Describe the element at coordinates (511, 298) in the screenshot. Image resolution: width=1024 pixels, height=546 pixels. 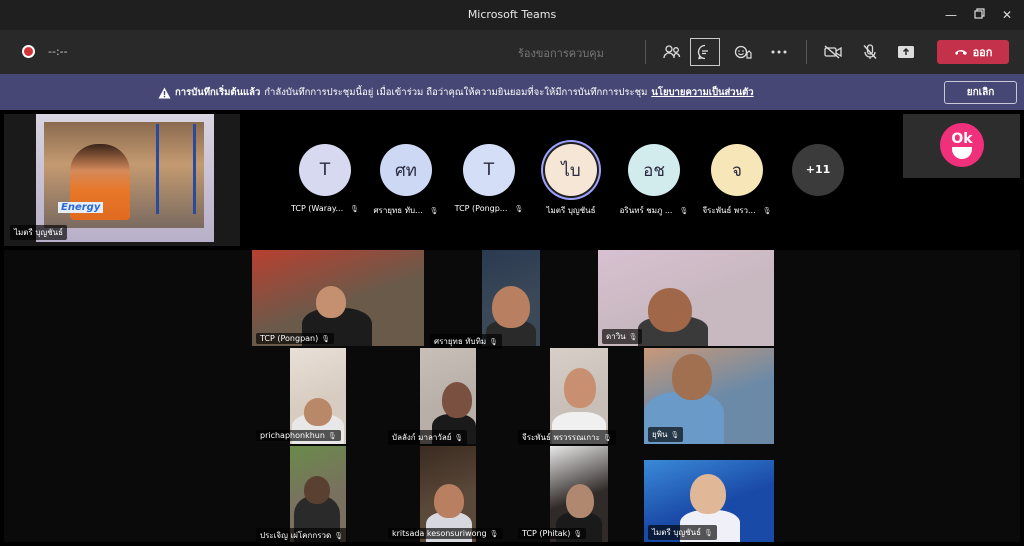
I see `video-tile` at that location.